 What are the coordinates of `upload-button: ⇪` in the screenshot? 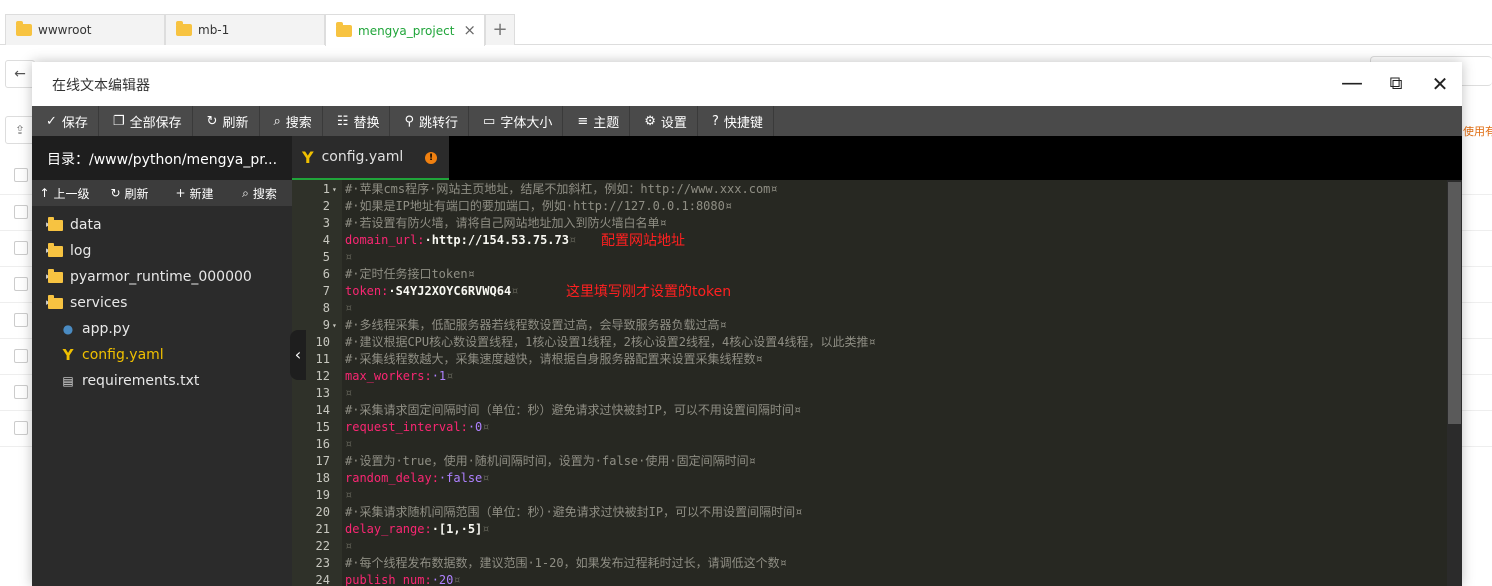 It's located at (20, 130).